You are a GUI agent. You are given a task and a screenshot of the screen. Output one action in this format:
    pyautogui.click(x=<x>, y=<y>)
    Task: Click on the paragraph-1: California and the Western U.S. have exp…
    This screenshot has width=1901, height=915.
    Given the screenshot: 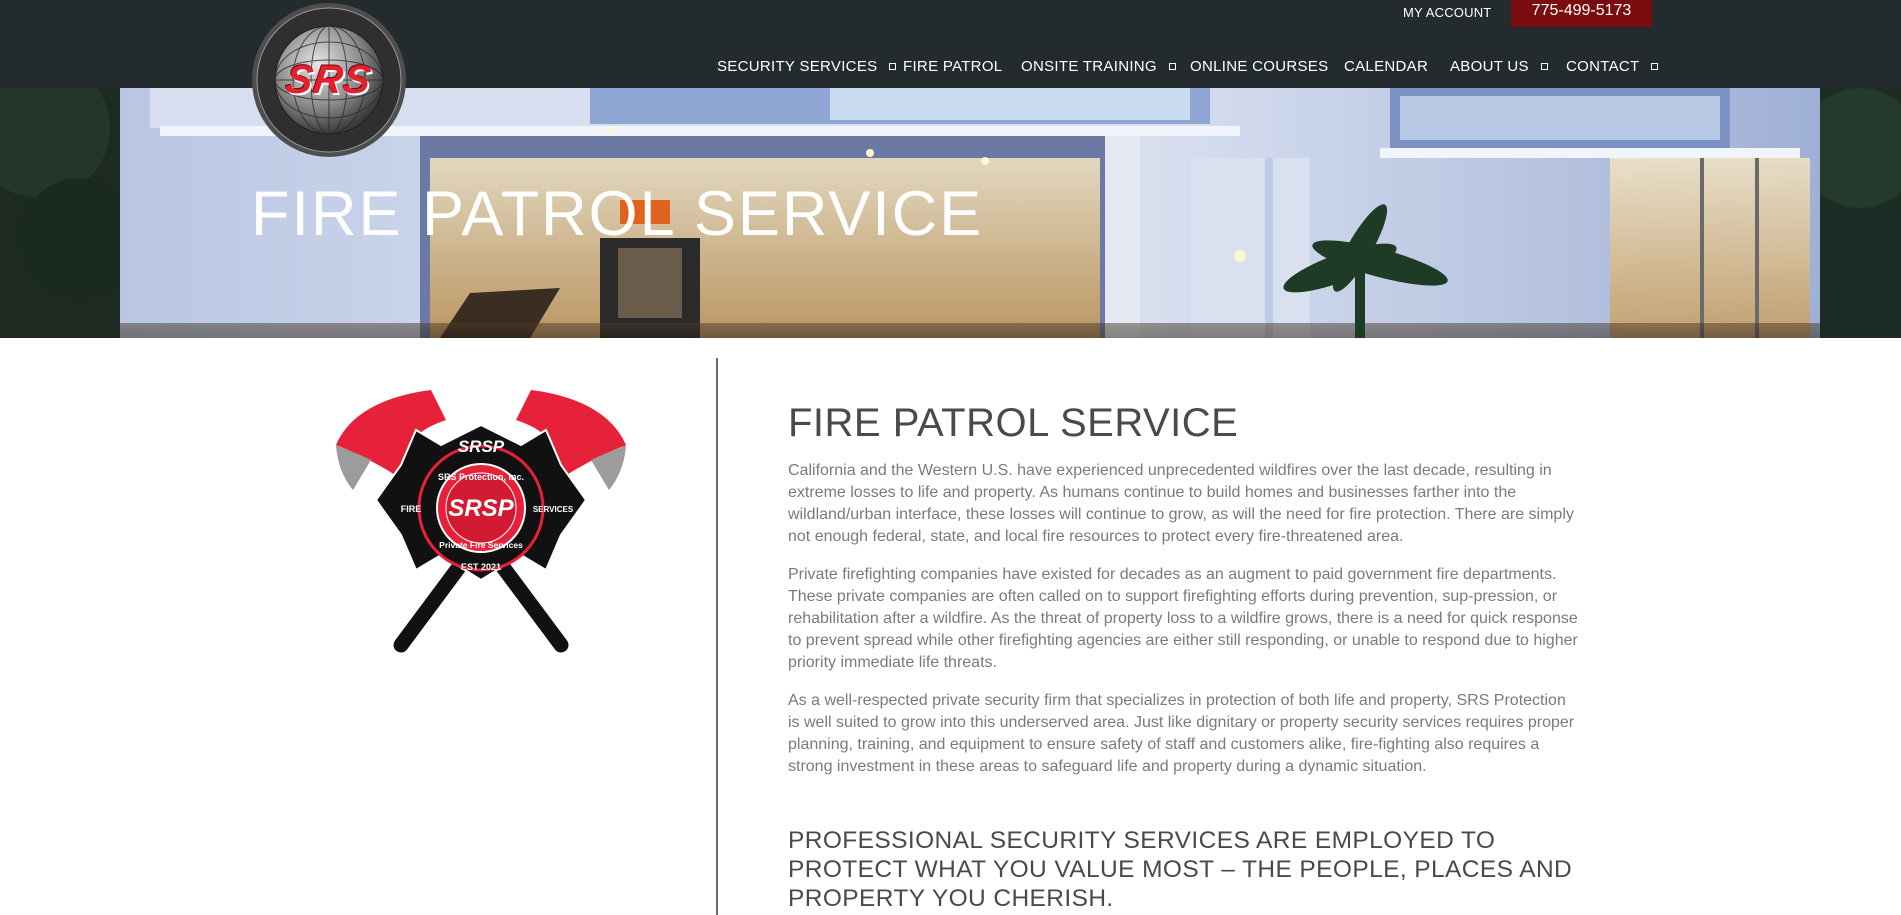 What is the action you would take?
    pyautogui.click(x=1181, y=503)
    